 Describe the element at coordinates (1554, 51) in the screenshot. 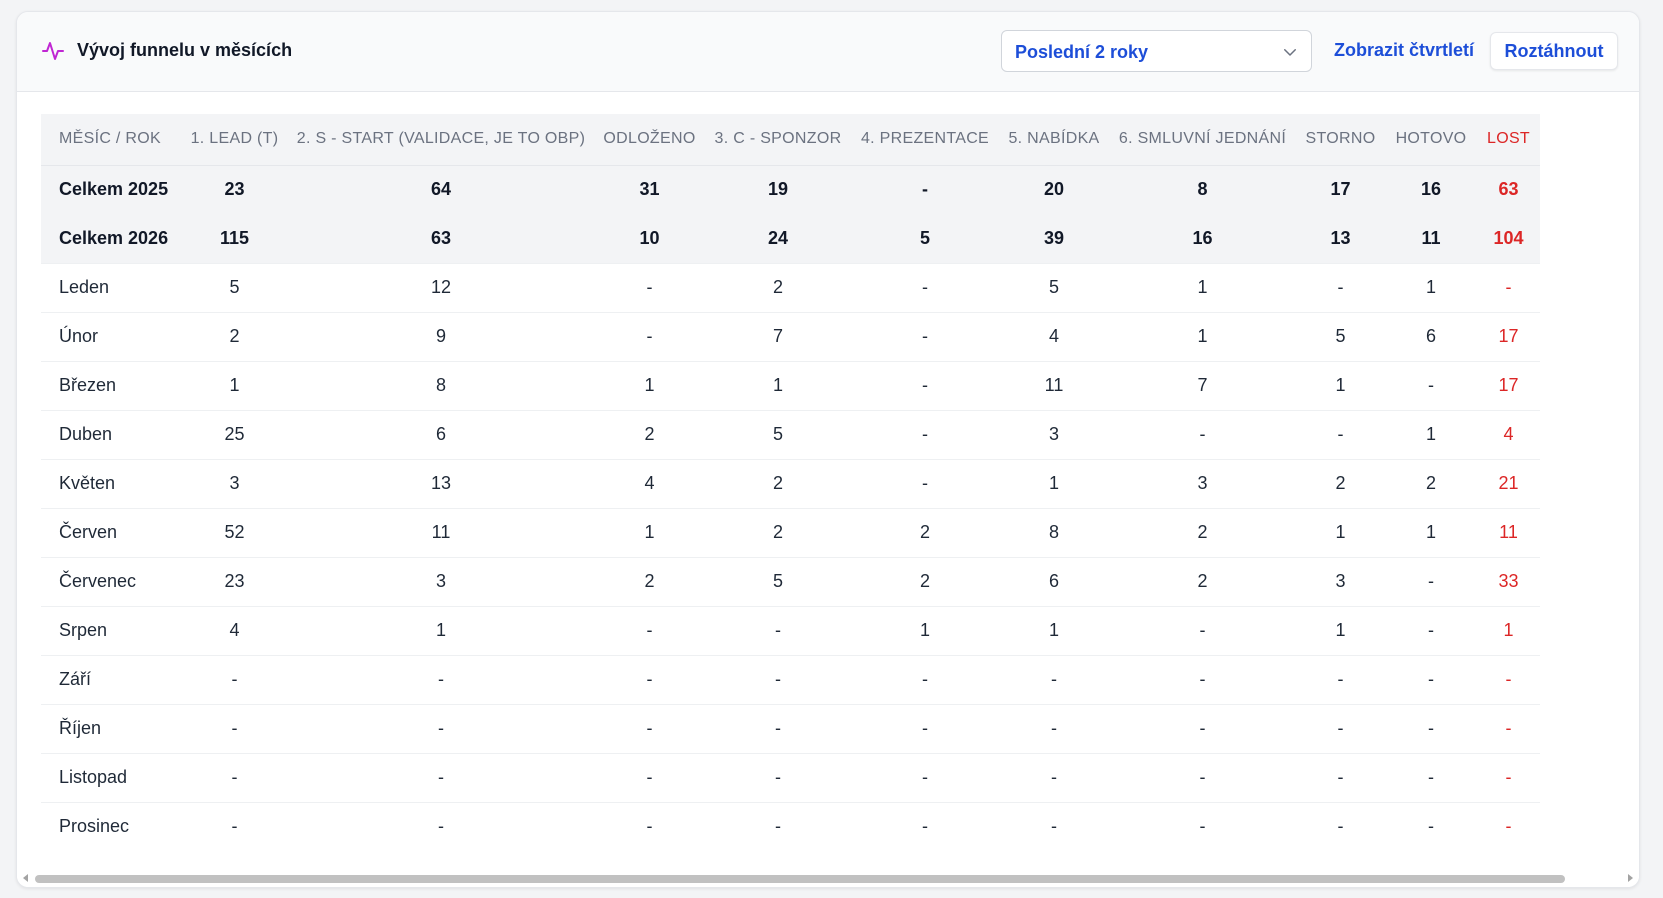

I see `expand-button: Roztáhnout` at that location.